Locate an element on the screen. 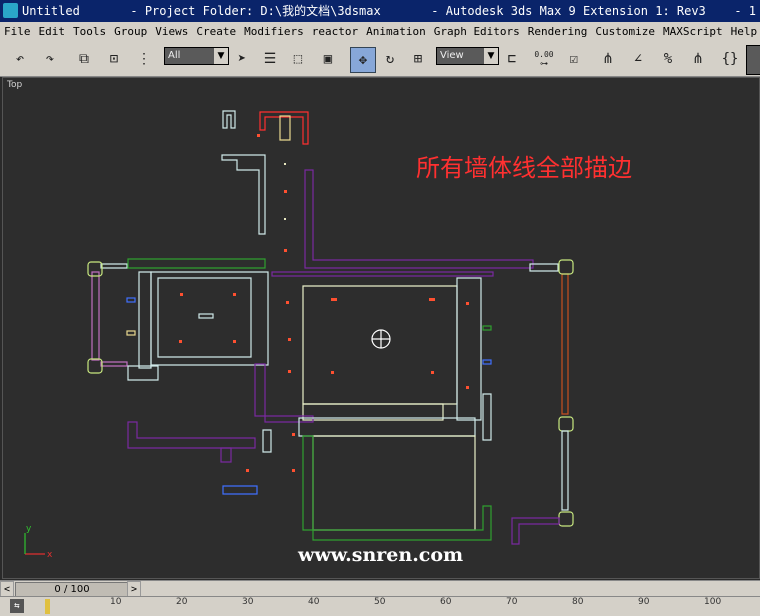 This screenshot has height=616, width=760. axis-y-label: y is located at coordinates (29, 529).